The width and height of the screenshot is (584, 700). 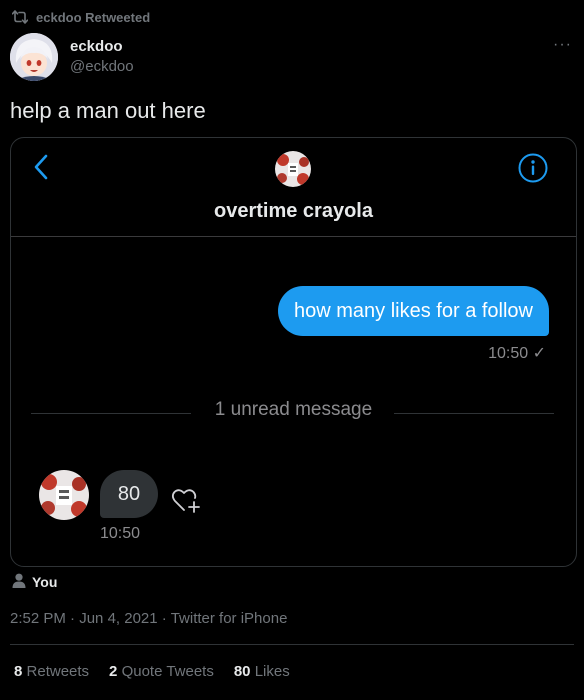 I want to click on retweets-stat: 8 Retweets, so click(x=51, y=671).